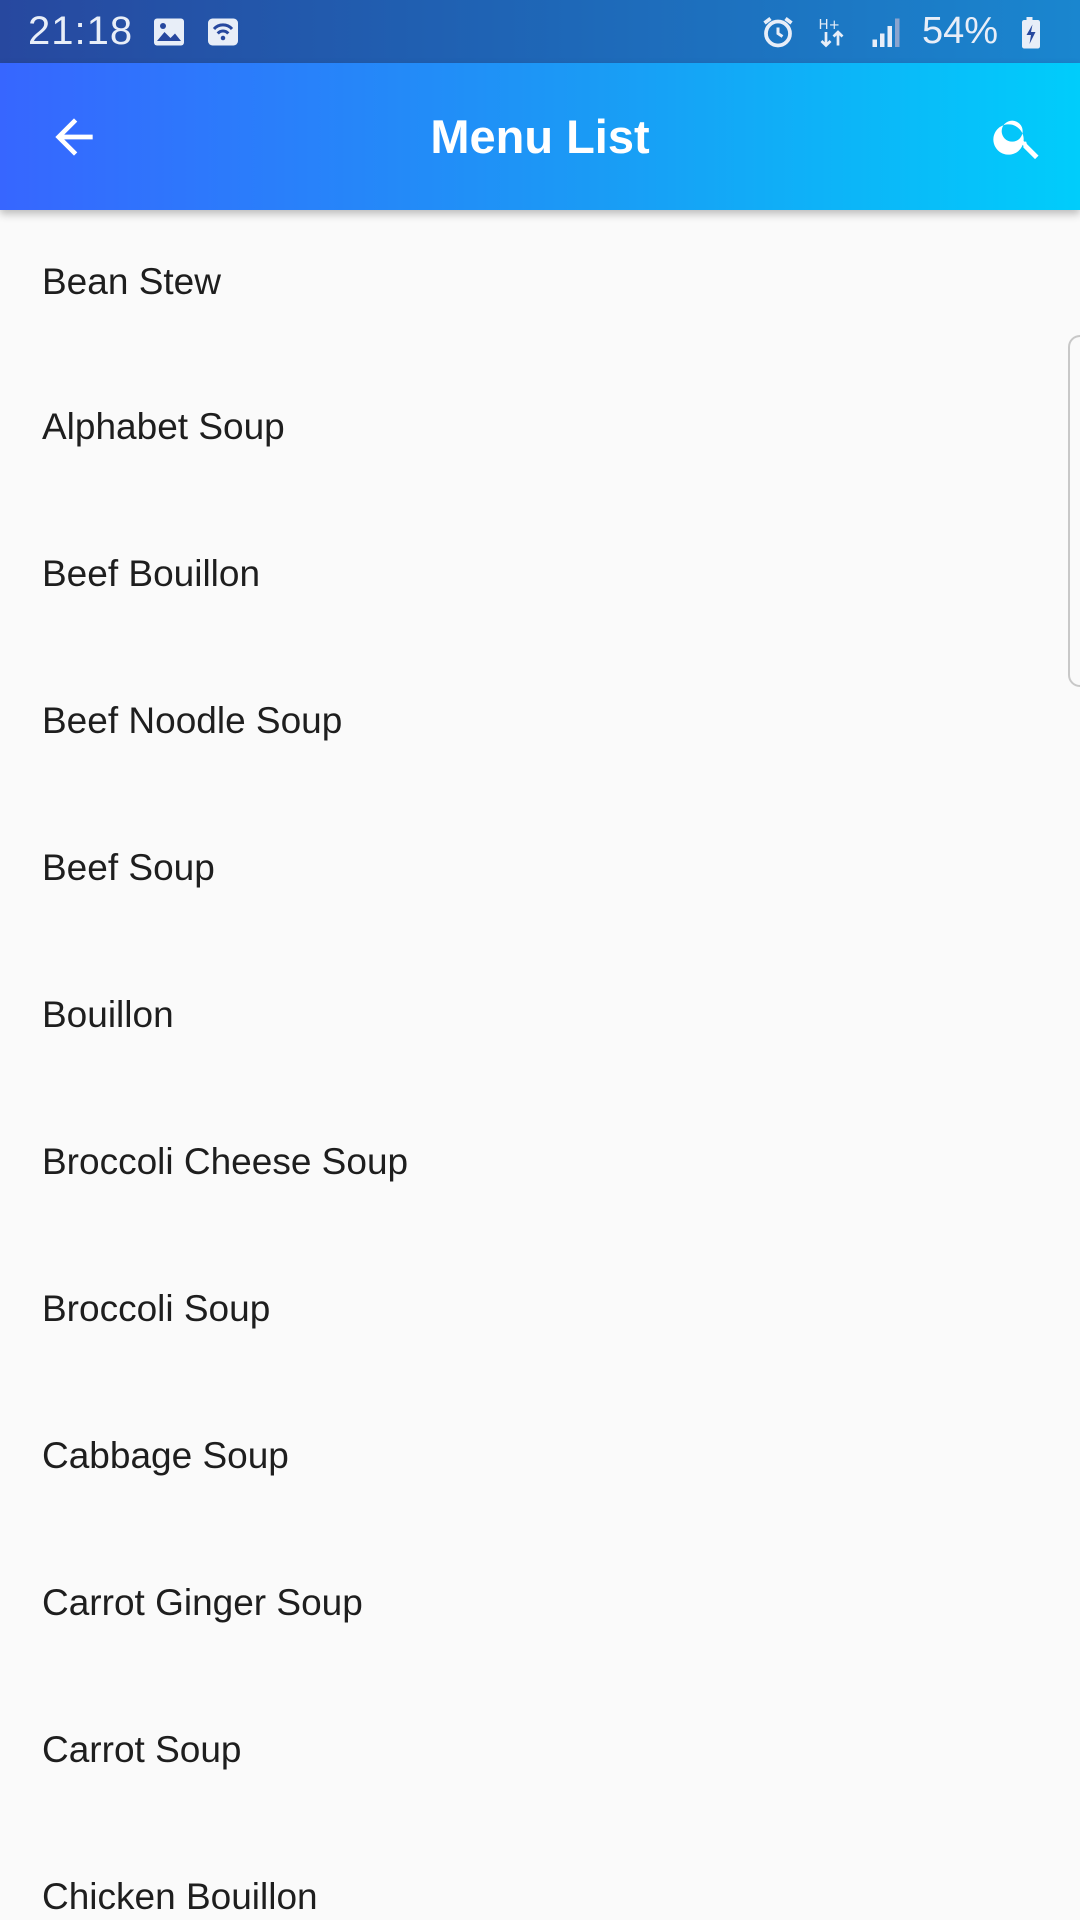 This screenshot has height=1920, width=1080. Describe the element at coordinates (1016, 140) in the screenshot. I see `search-icon` at that location.